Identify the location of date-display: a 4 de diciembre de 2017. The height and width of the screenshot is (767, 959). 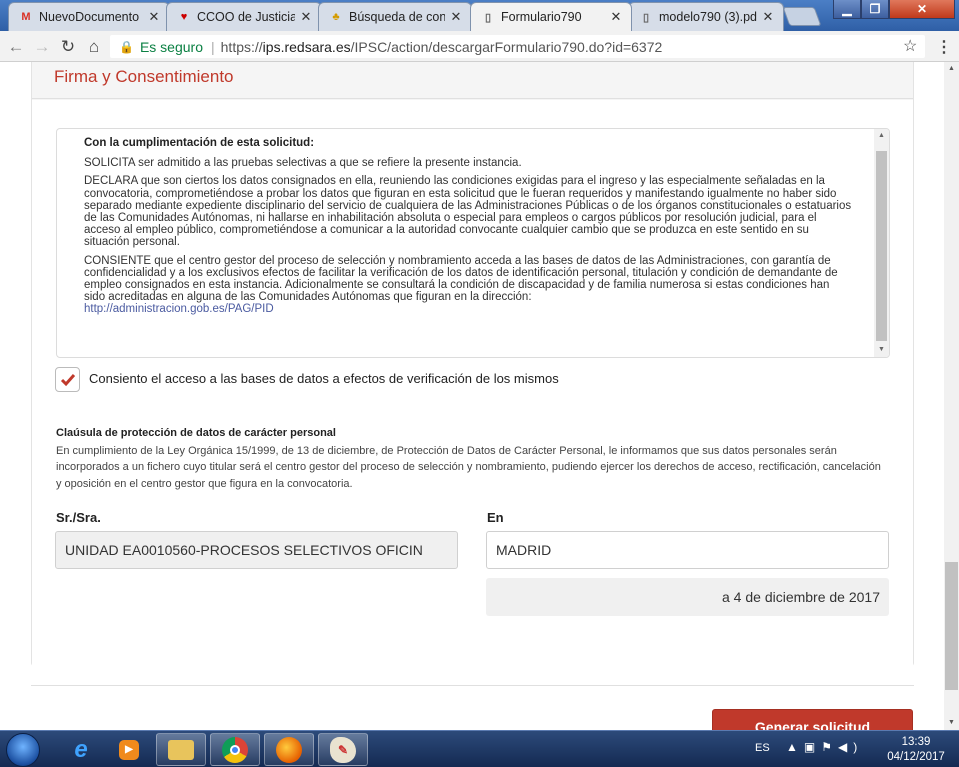
(687, 597).